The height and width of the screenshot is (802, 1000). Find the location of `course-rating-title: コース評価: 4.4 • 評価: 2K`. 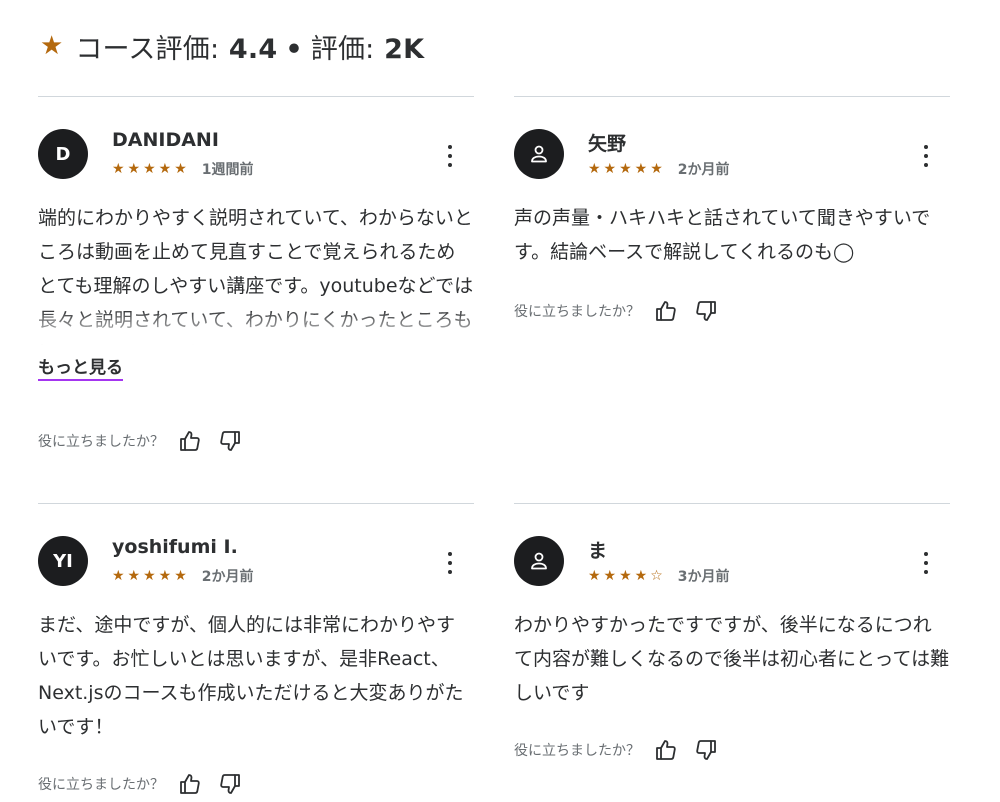

course-rating-title: コース評価: 4.4 • 評価: 2K is located at coordinates (249, 46).